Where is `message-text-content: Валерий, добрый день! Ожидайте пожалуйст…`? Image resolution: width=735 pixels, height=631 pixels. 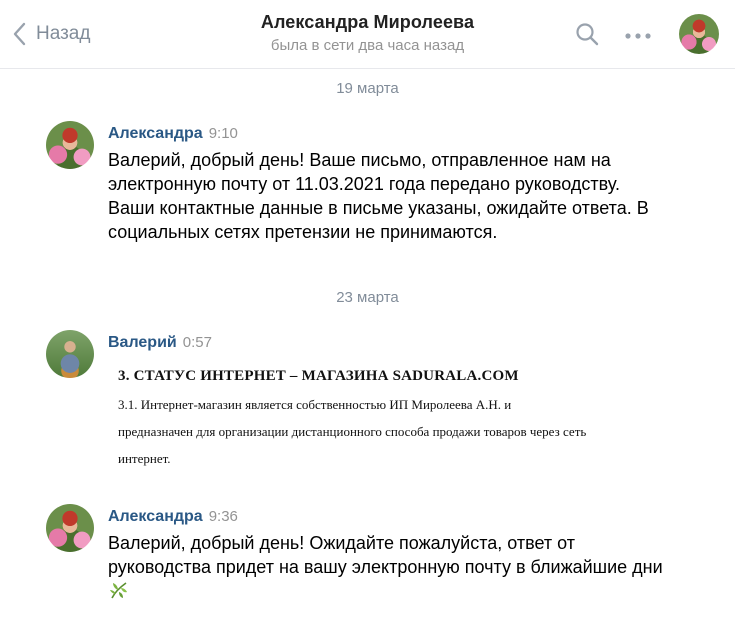
message-text-content: Валерий, добрый день! Ожидайте пожалуйст… is located at coordinates (385, 555).